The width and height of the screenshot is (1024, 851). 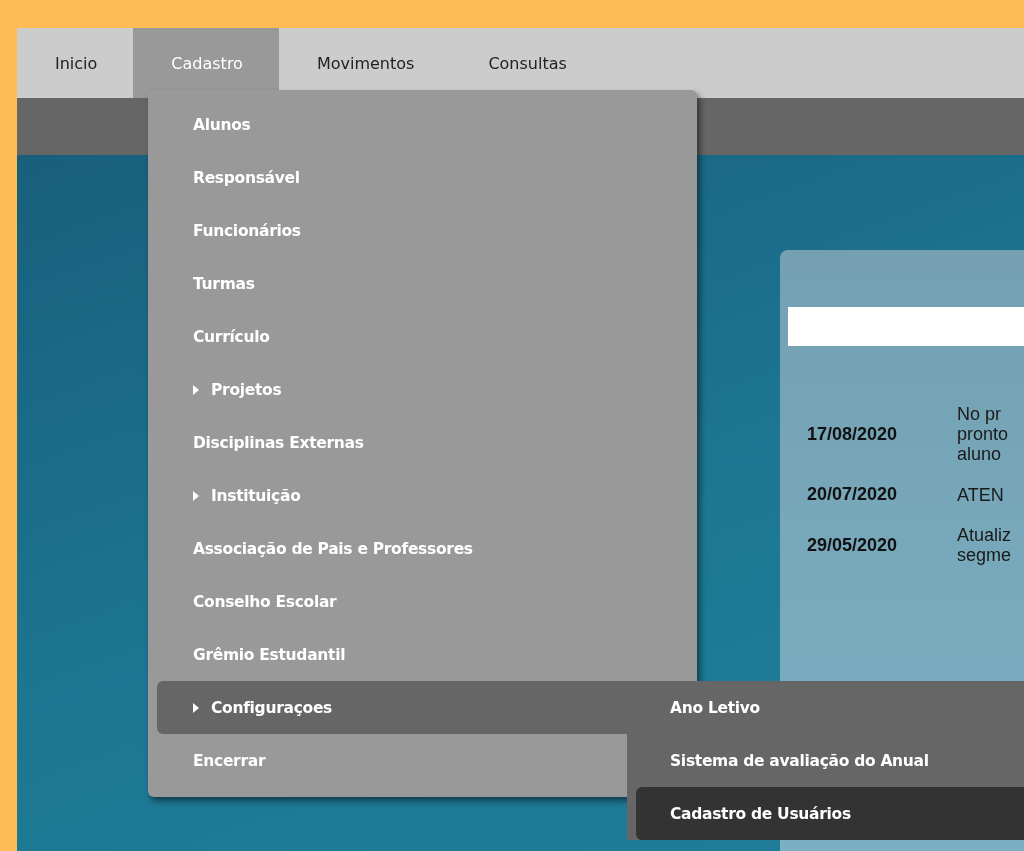 What do you see at coordinates (852, 494) in the screenshot?
I see `news-date: 20/07/2020` at bounding box center [852, 494].